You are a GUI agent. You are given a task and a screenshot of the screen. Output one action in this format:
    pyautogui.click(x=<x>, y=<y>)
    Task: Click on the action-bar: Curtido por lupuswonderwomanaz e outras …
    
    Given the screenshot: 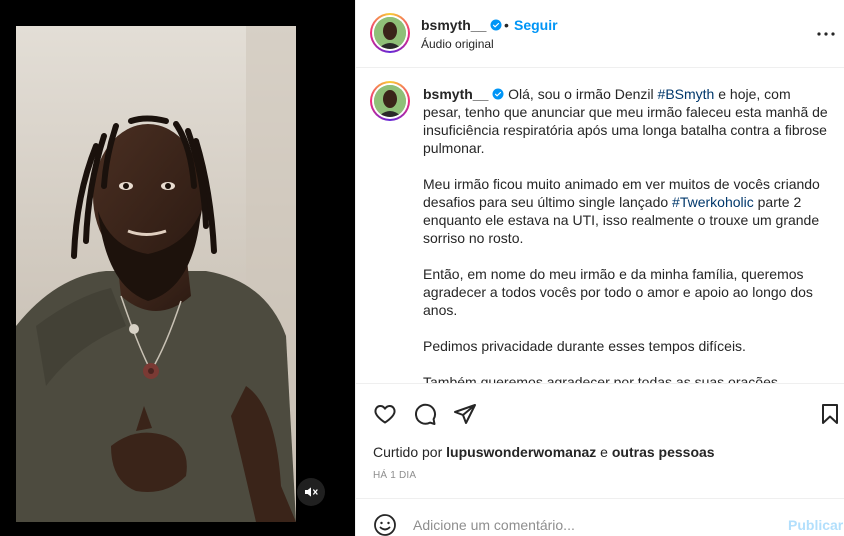 What is the action you would take?
    pyautogui.click(x=600, y=440)
    